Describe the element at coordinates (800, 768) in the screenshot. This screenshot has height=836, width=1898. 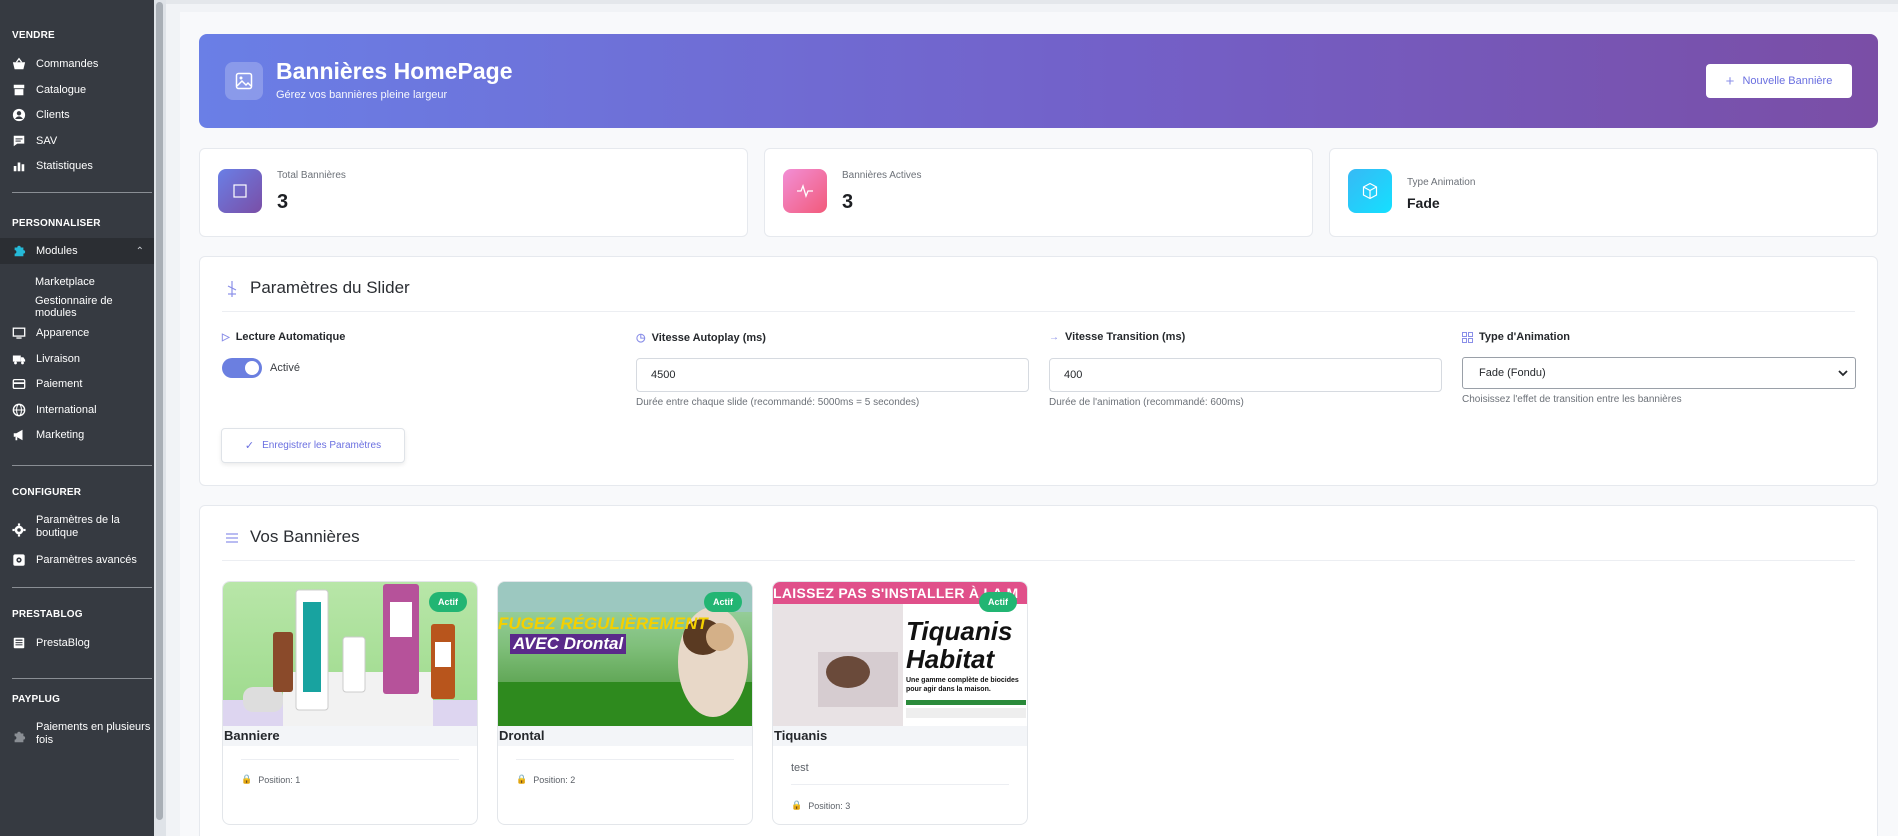
I see `banner-description: test` at that location.